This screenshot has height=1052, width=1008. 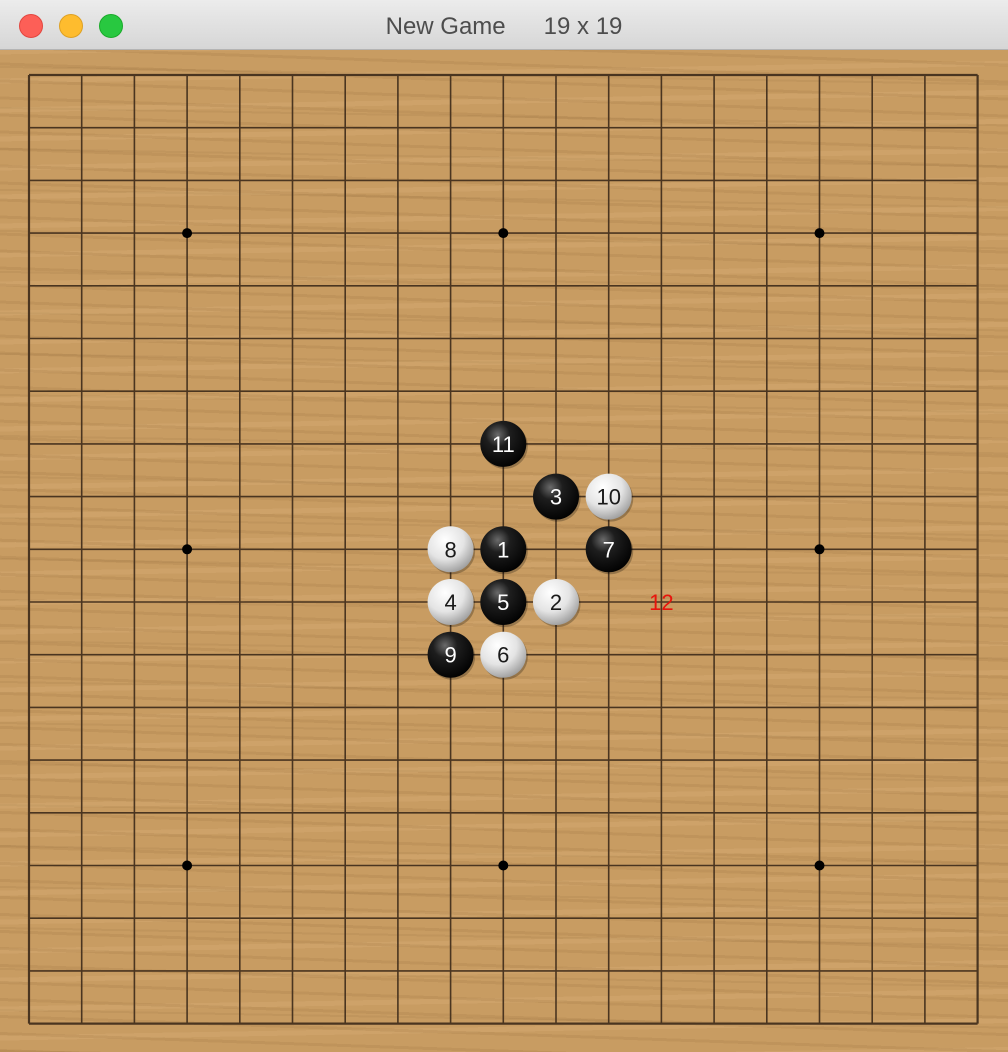 I want to click on next-move-number: 12, so click(x=661, y=602).